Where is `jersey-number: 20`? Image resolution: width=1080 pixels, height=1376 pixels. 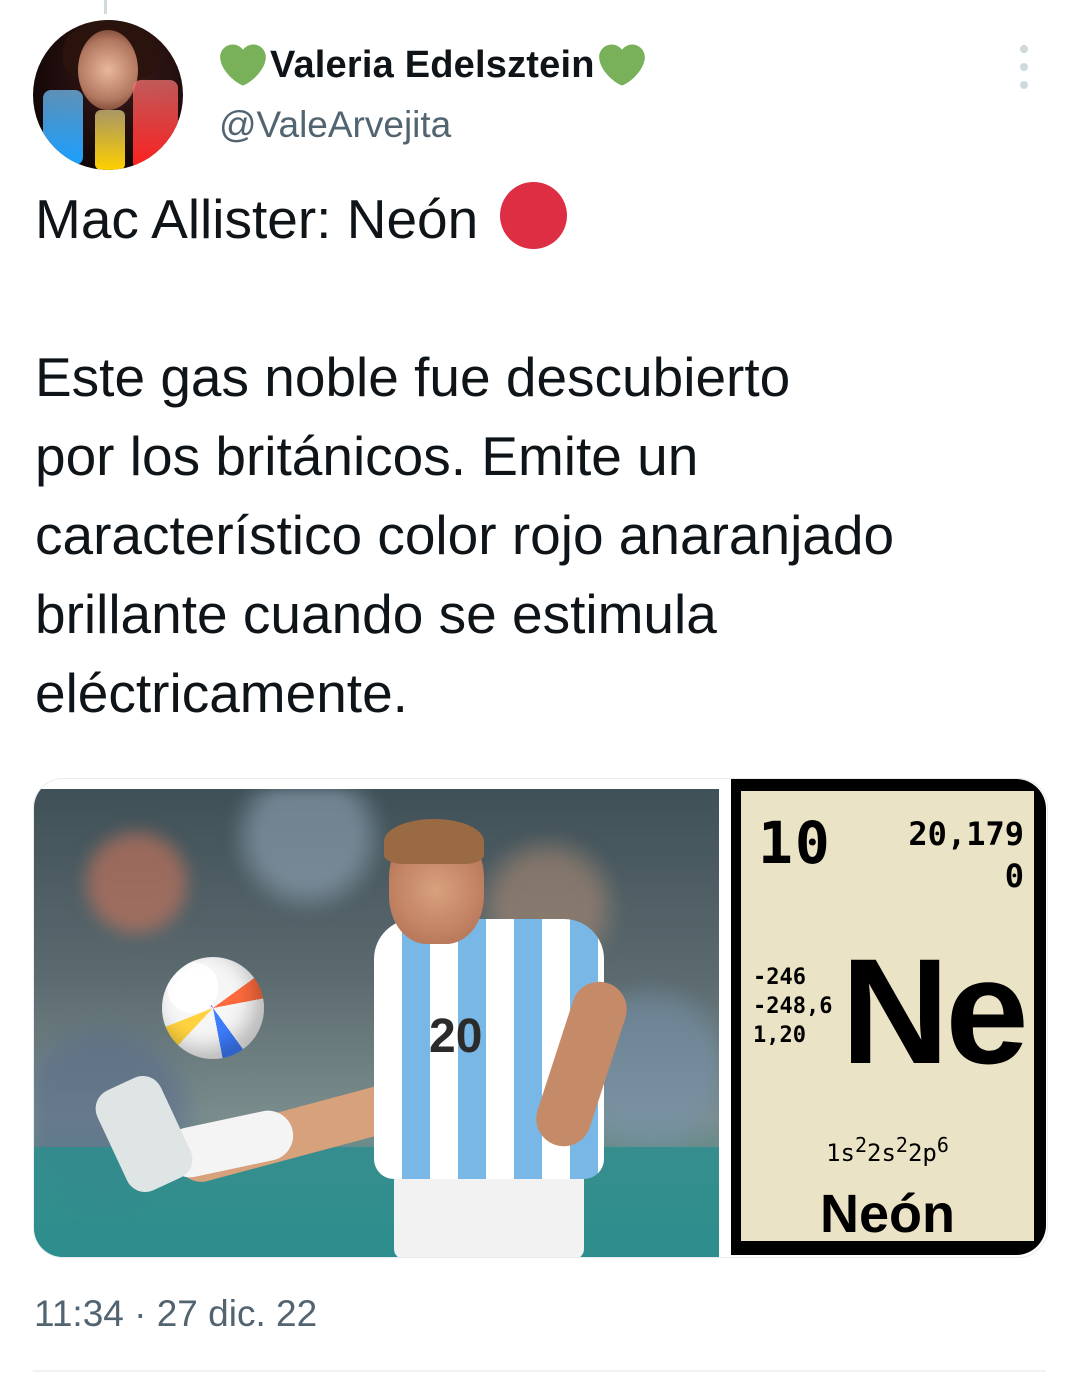 jersey-number: 20 is located at coordinates (456, 1036).